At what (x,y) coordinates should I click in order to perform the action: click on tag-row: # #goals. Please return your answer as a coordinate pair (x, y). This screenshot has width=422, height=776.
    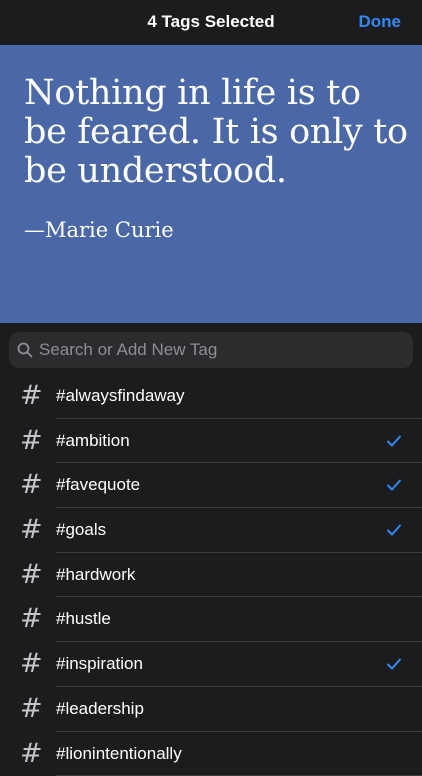
    Looking at the image, I should click on (211, 530).